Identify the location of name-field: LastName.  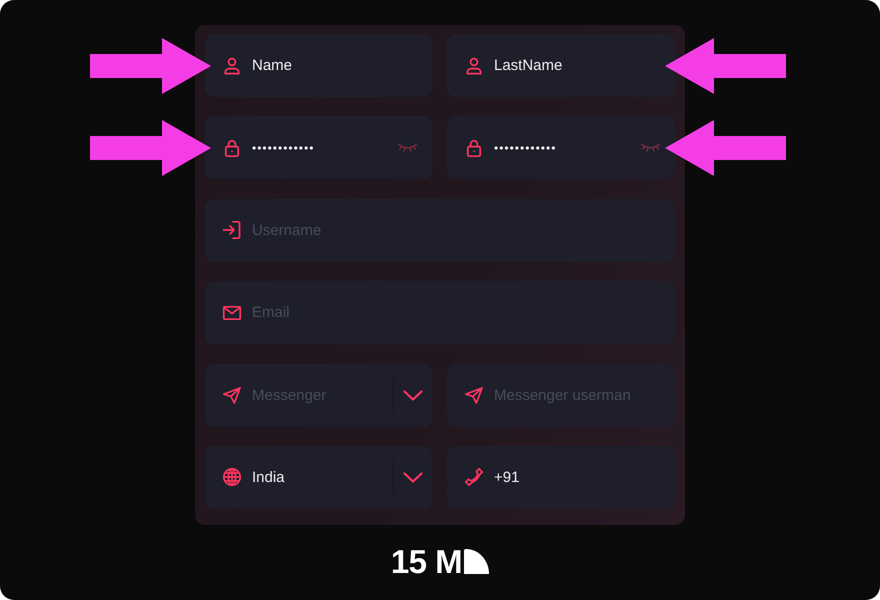
(561, 65).